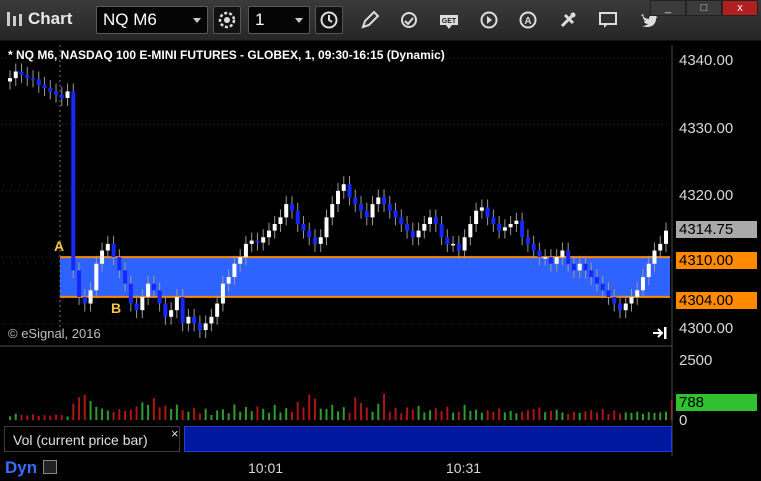 The width and height of the screenshot is (761, 481). Describe the element at coordinates (365, 277) in the screenshot. I see `opening-range-band` at that location.